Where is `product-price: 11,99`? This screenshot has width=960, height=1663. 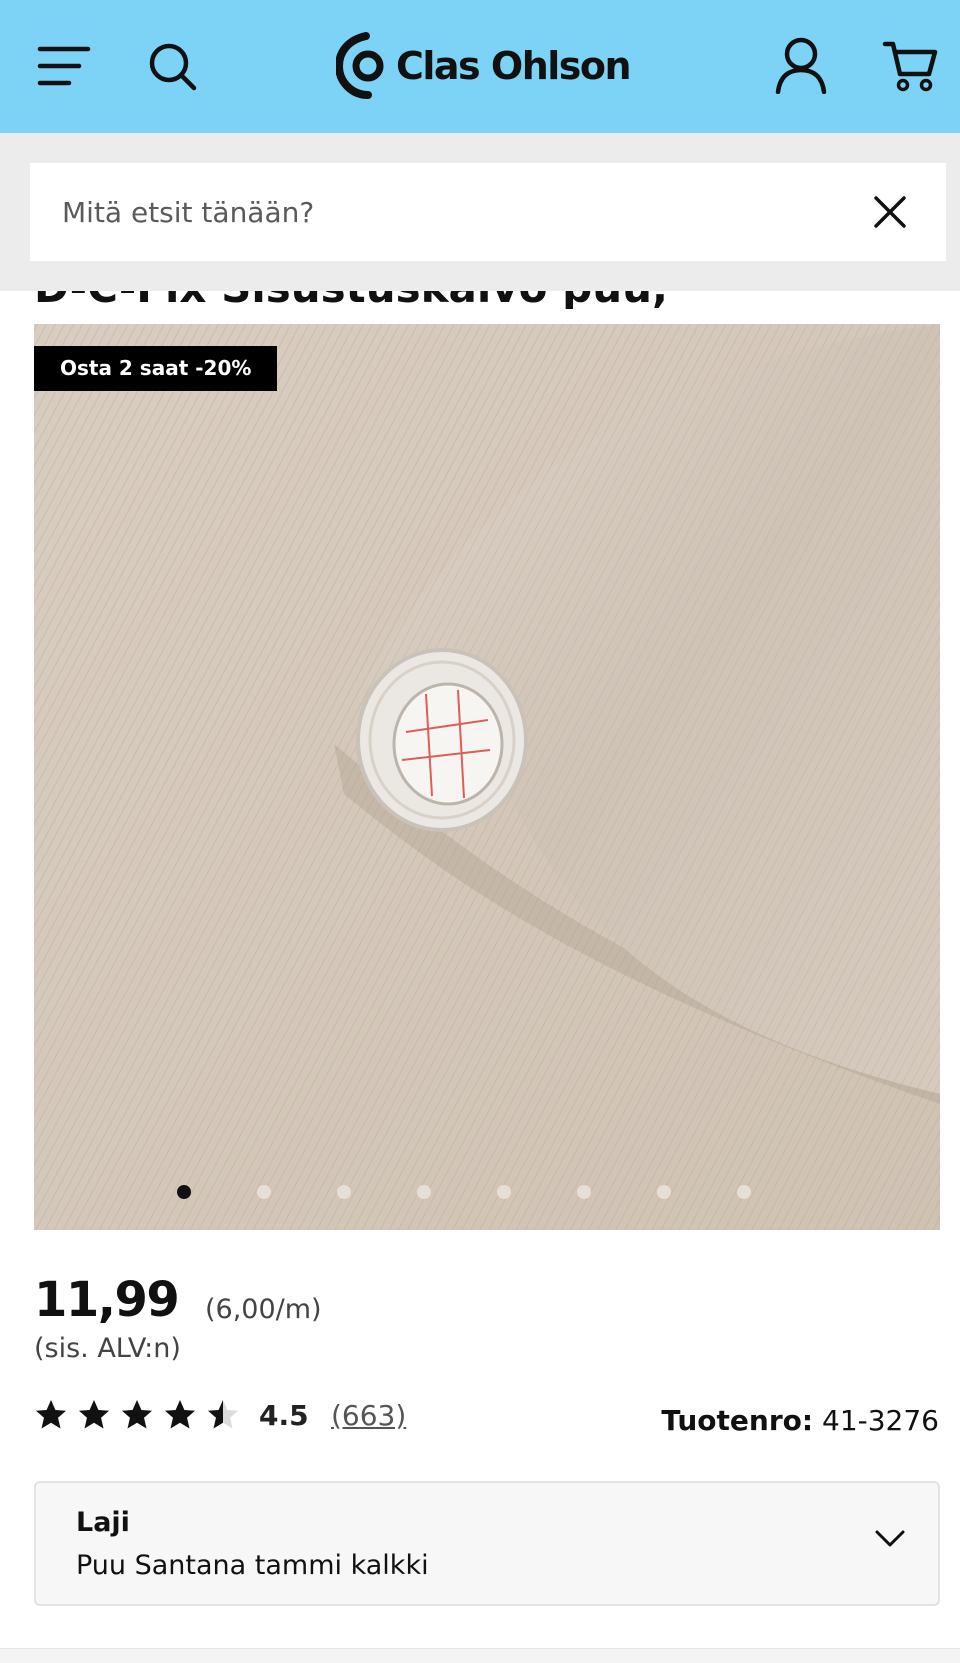 product-price: 11,99 is located at coordinates (107, 1300).